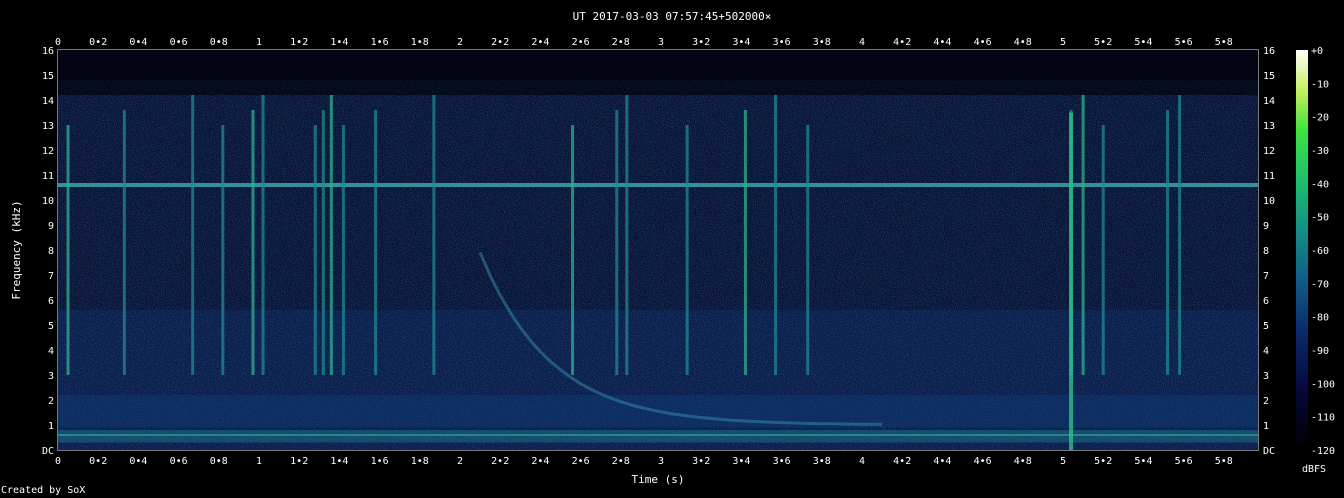  I want to click on x-tick-label-top: 3•4, so click(741, 42).